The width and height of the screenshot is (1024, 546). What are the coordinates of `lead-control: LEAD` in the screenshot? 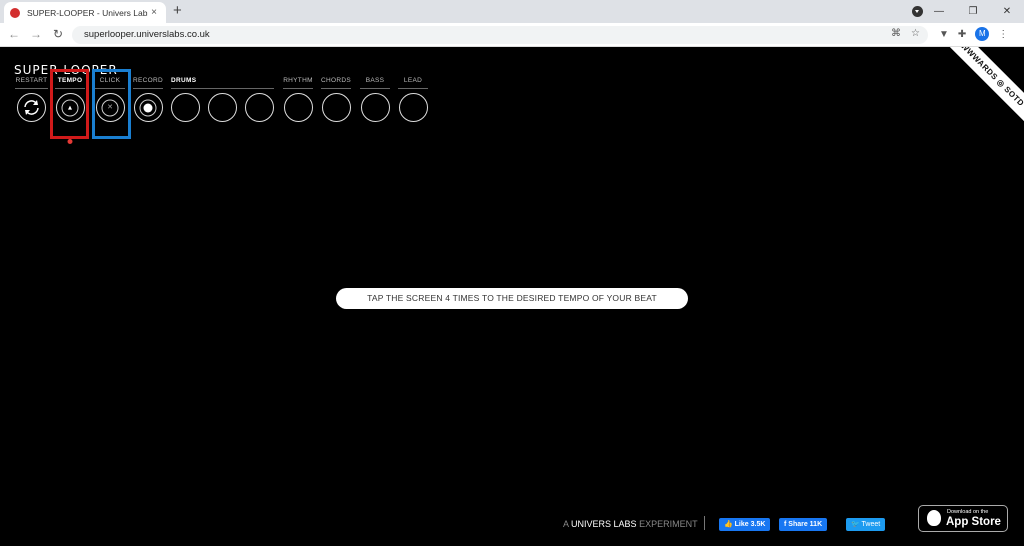 It's located at (413, 102).